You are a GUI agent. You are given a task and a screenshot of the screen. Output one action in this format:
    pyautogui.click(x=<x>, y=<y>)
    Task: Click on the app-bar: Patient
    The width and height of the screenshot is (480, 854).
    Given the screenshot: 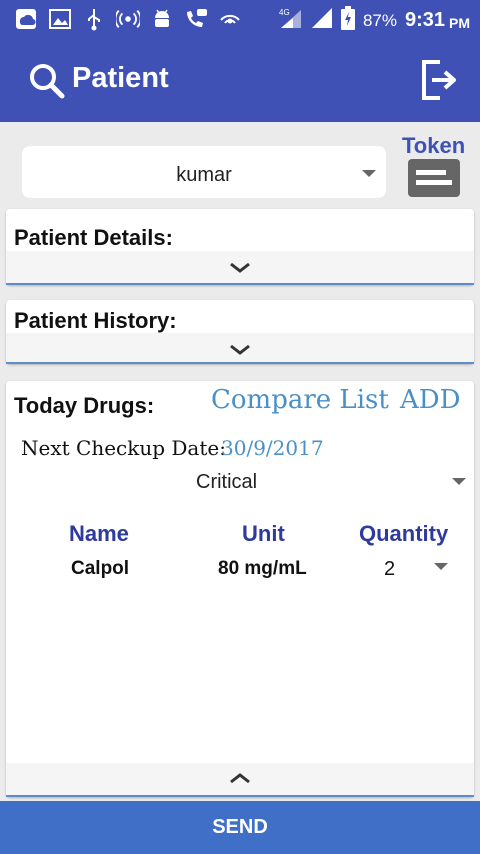 What is the action you would take?
    pyautogui.click(x=240, y=80)
    